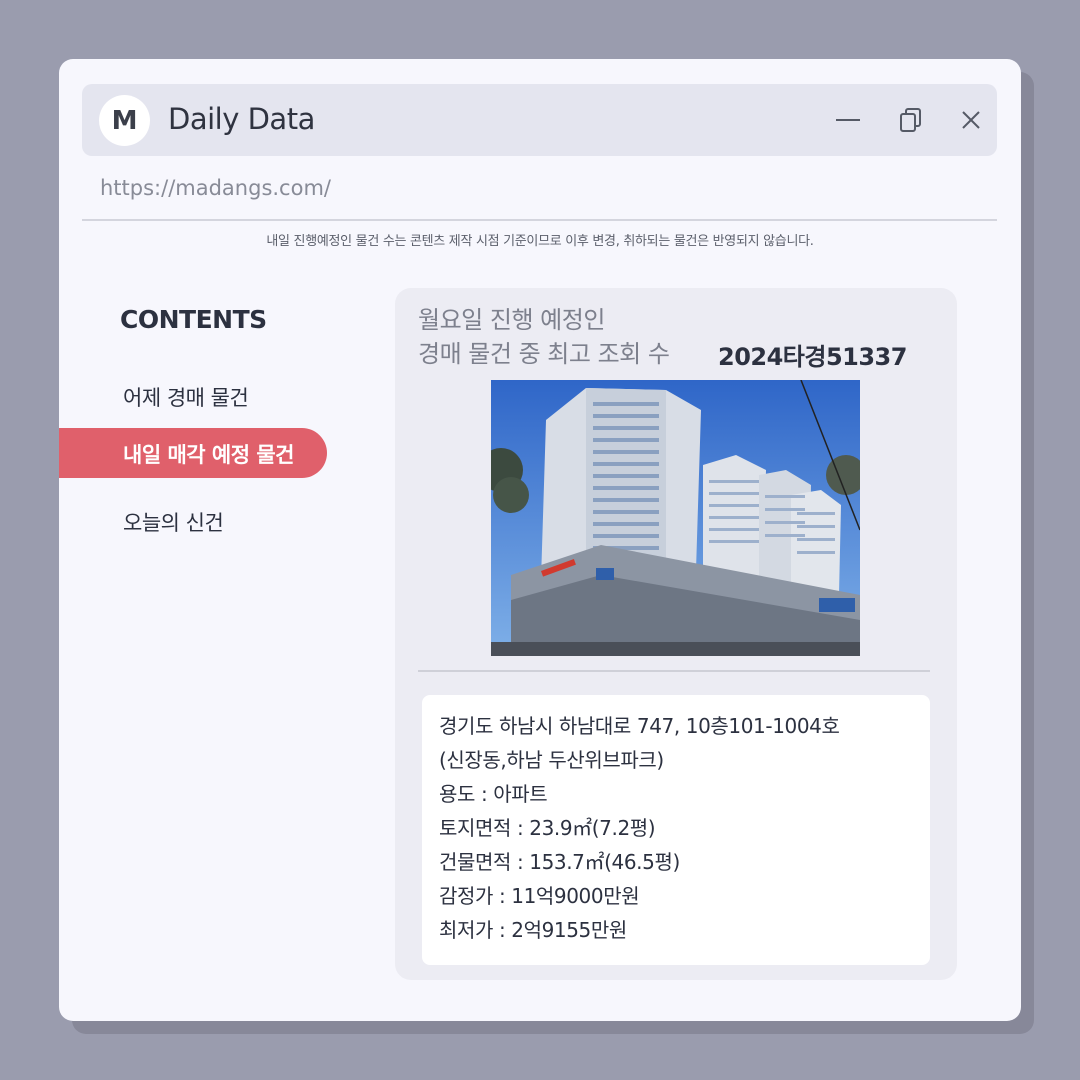  What do you see at coordinates (193, 319) in the screenshot?
I see `sidebar-title: CONTENTS` at bounding box center [193, 319].